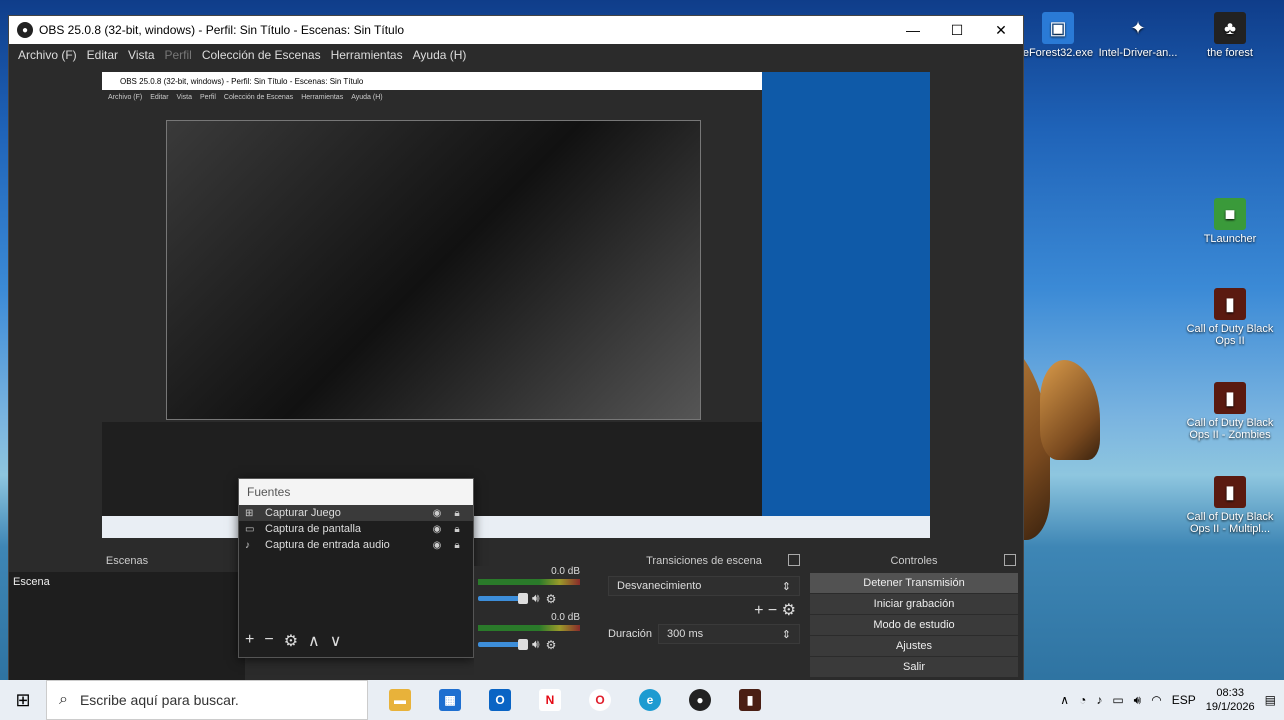  I want to click on remove-source-icon: −, so click(268, 641).